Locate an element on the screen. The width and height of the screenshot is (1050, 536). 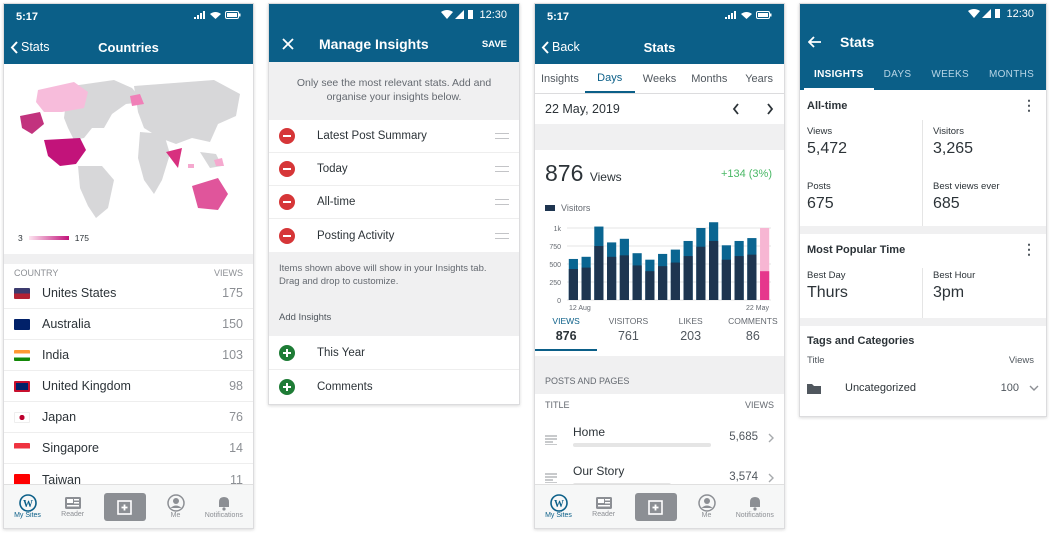
list-item: Singapore 14 is located at coordinates (128, 448).